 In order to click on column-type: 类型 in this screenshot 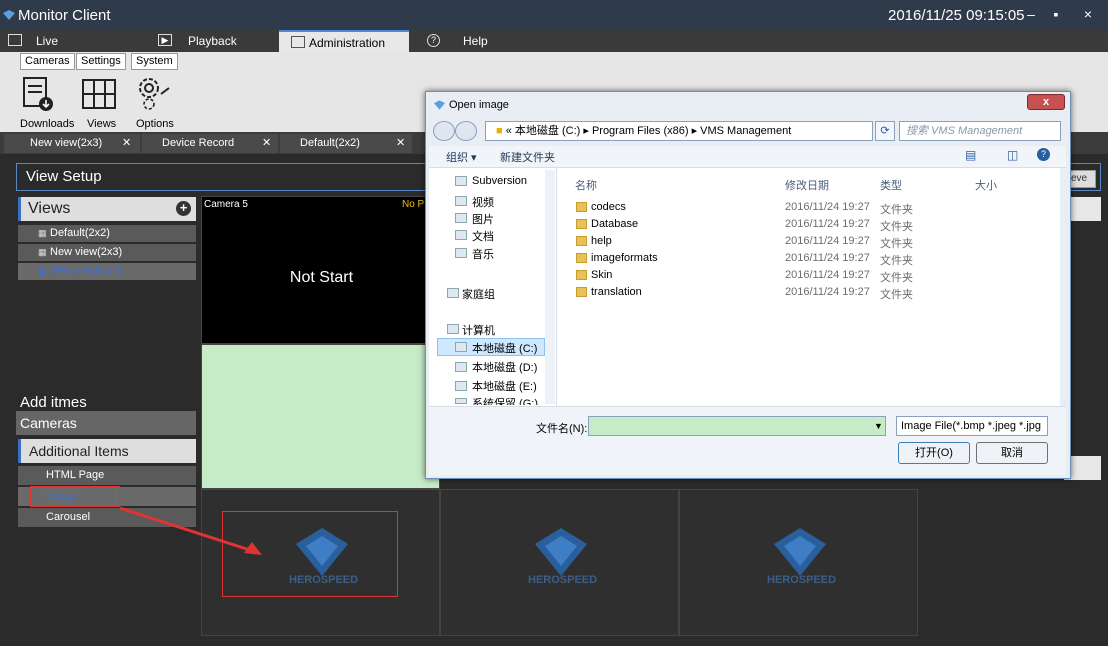, I will do `click(891, 185)`.